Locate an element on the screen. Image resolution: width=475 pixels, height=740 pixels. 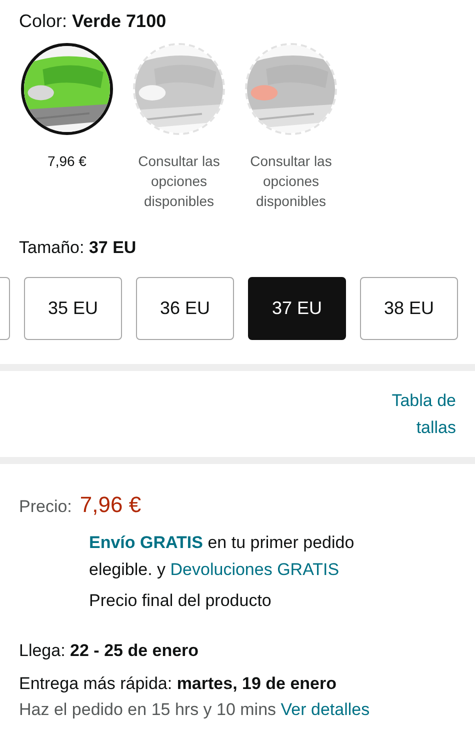
size-chart-link: Tabla de tallas is located at coordinates (416, 413).